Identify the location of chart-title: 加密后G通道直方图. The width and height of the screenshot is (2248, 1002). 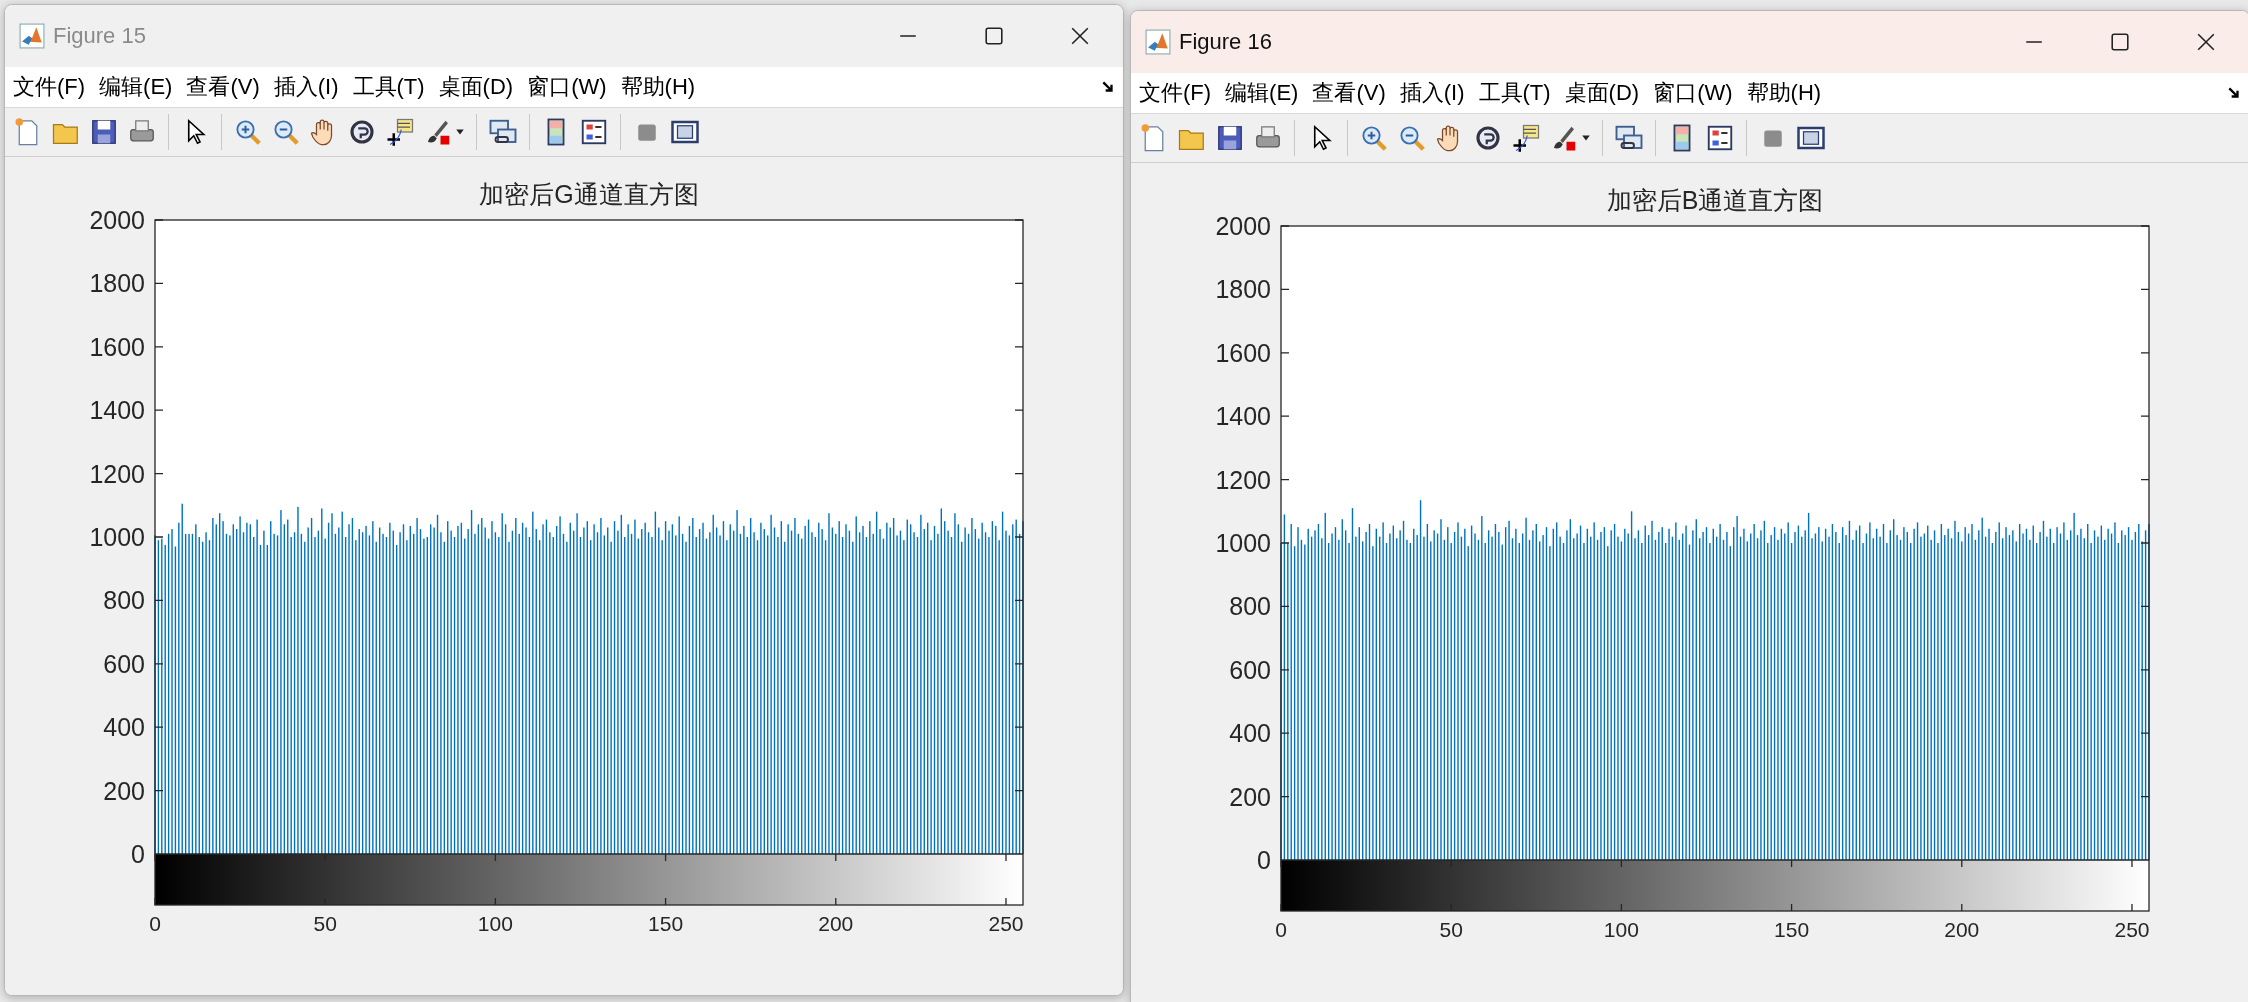
(589, 194).